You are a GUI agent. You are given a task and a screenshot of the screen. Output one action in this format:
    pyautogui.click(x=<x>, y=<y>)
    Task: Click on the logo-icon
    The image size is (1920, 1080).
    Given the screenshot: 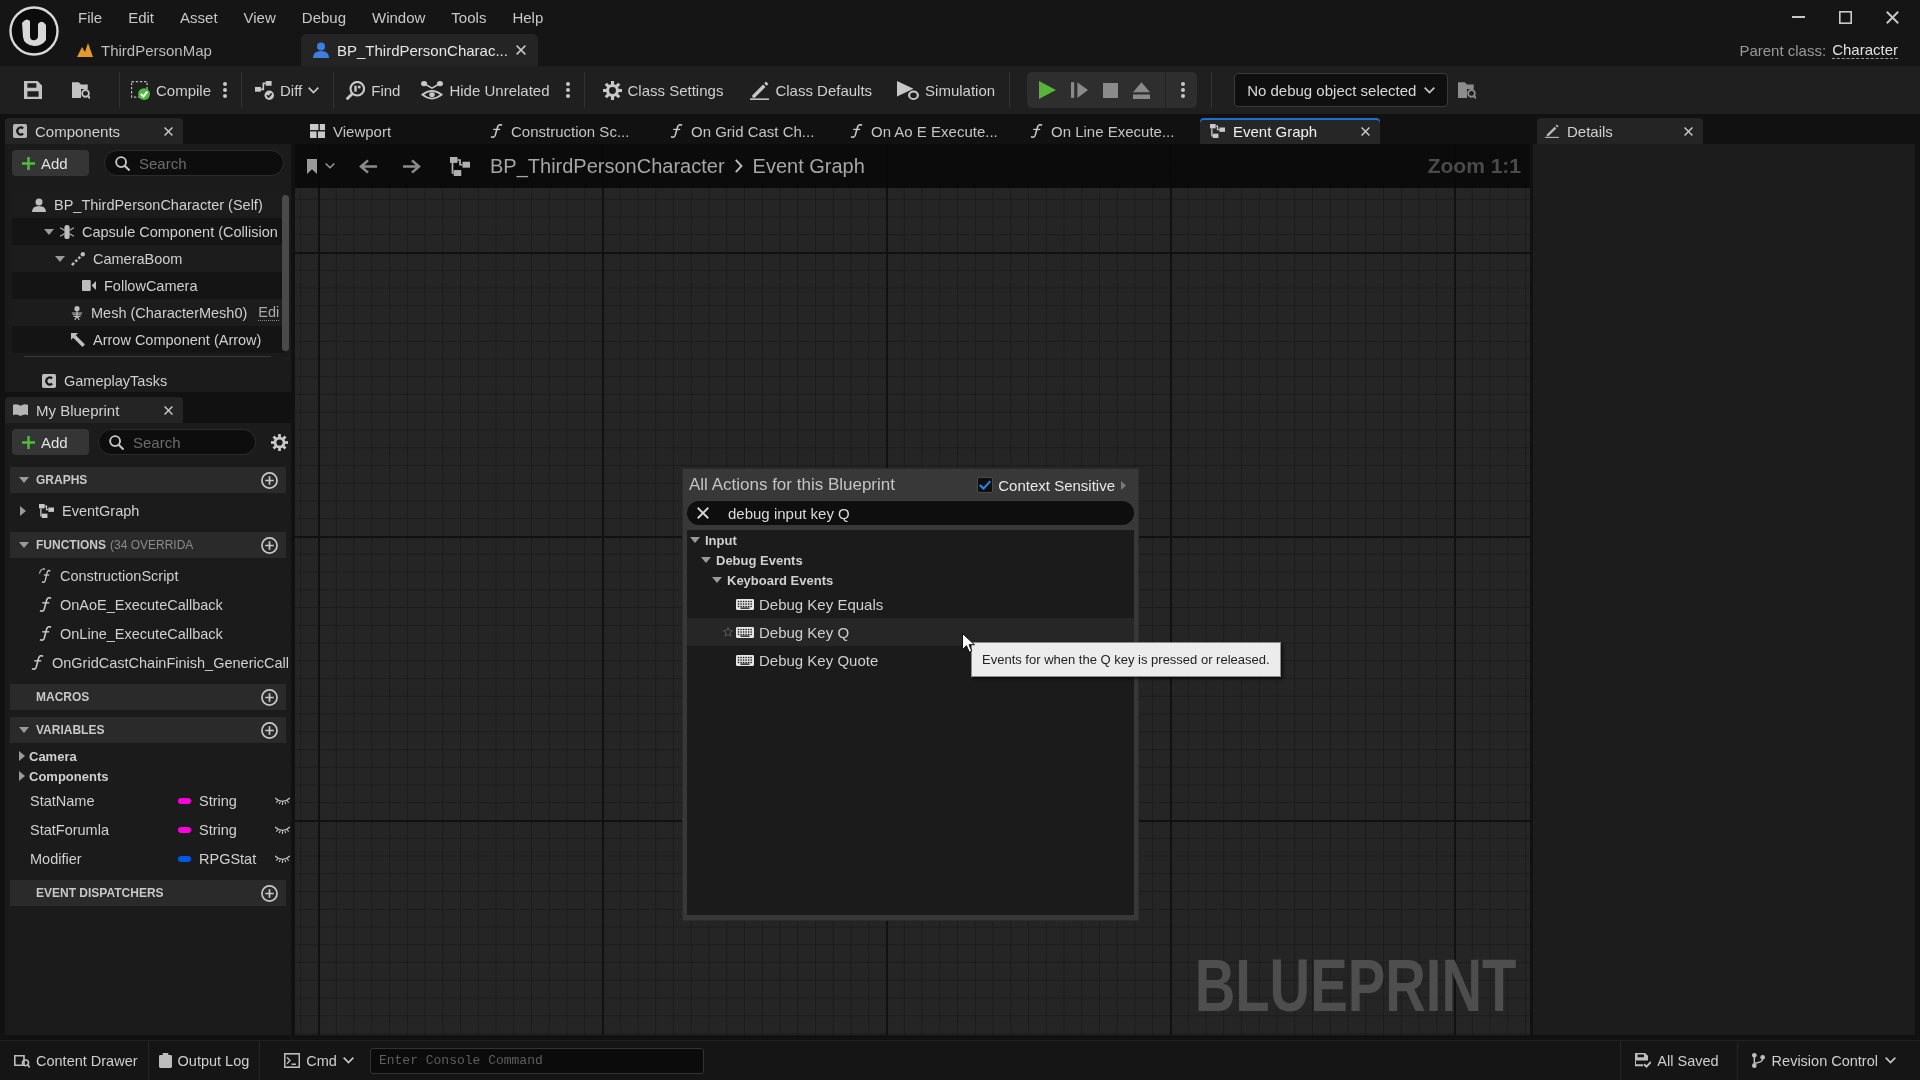 What is the action you would take?
    pyautogui.click(x=34, y=31)
    